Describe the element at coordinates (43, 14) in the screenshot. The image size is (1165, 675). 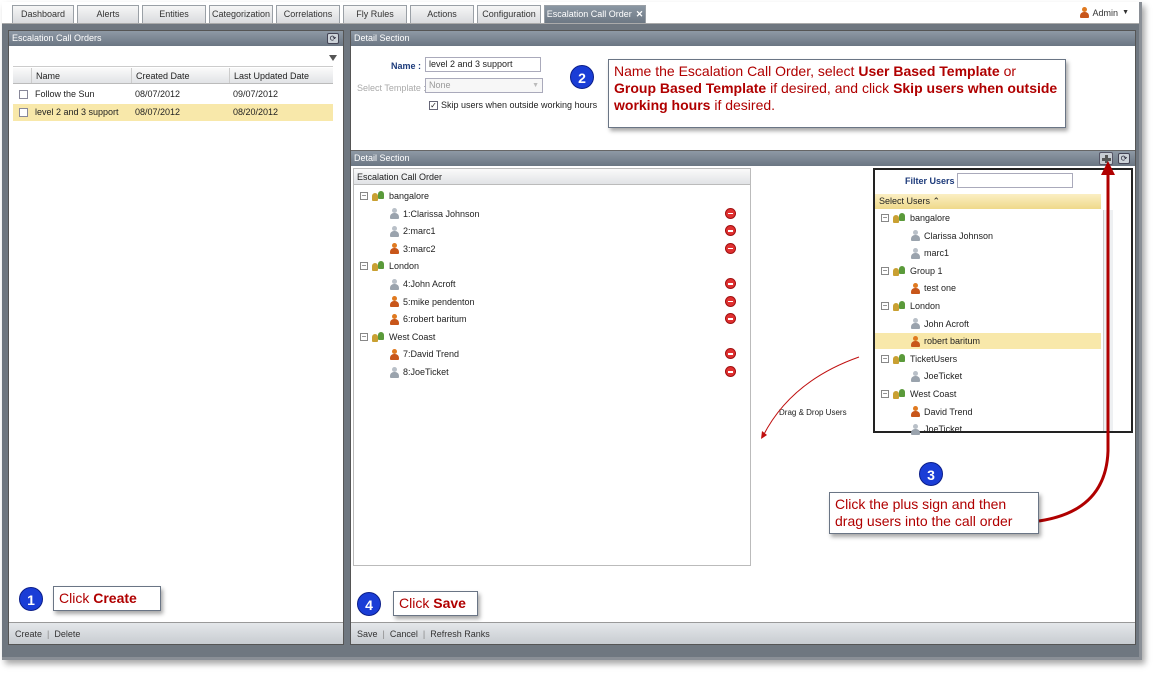
I see `tab-dashboard: Dashboard` at that location.